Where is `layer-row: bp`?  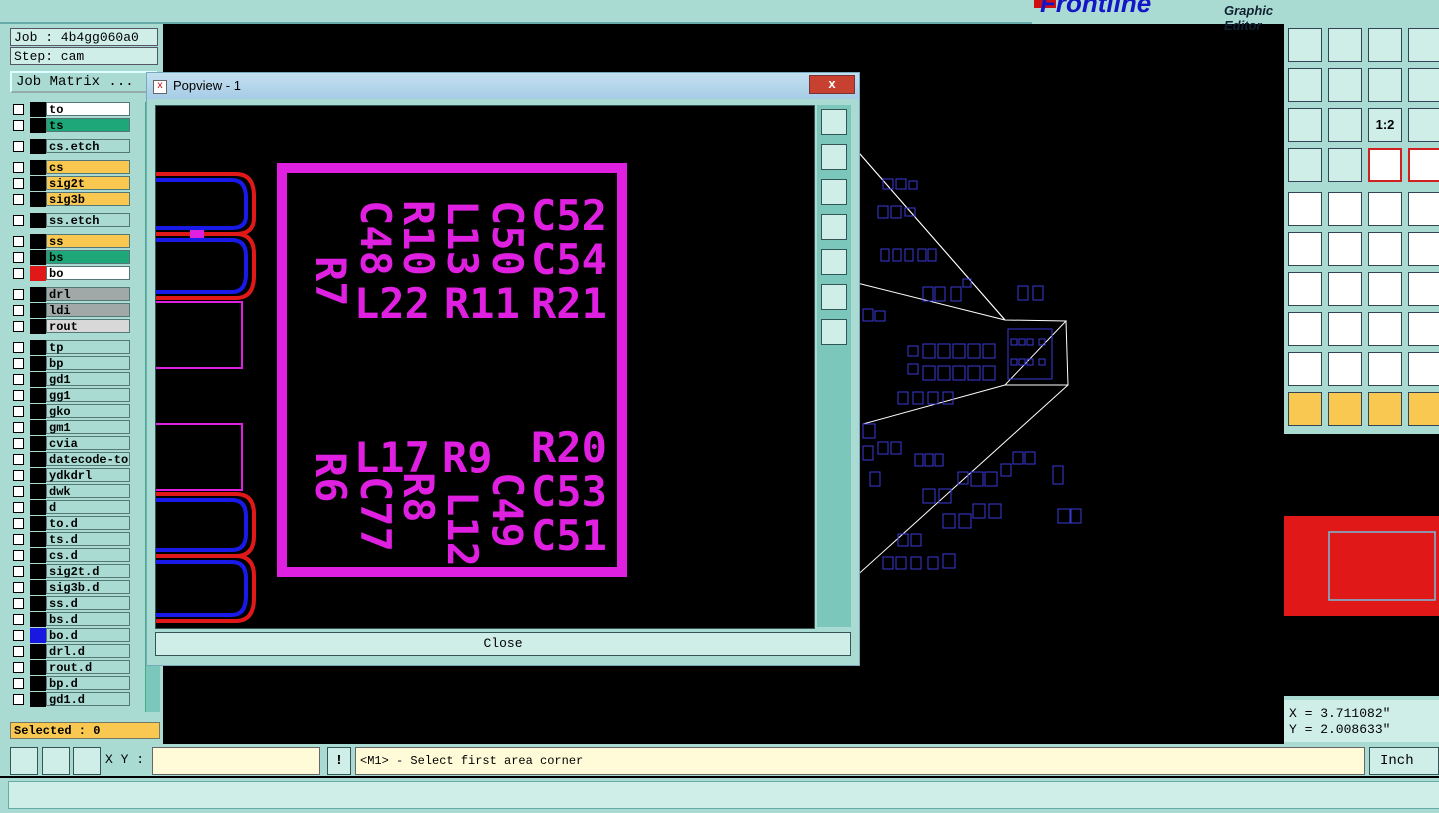
layer-row: bp is located at coordinates (70, 363).